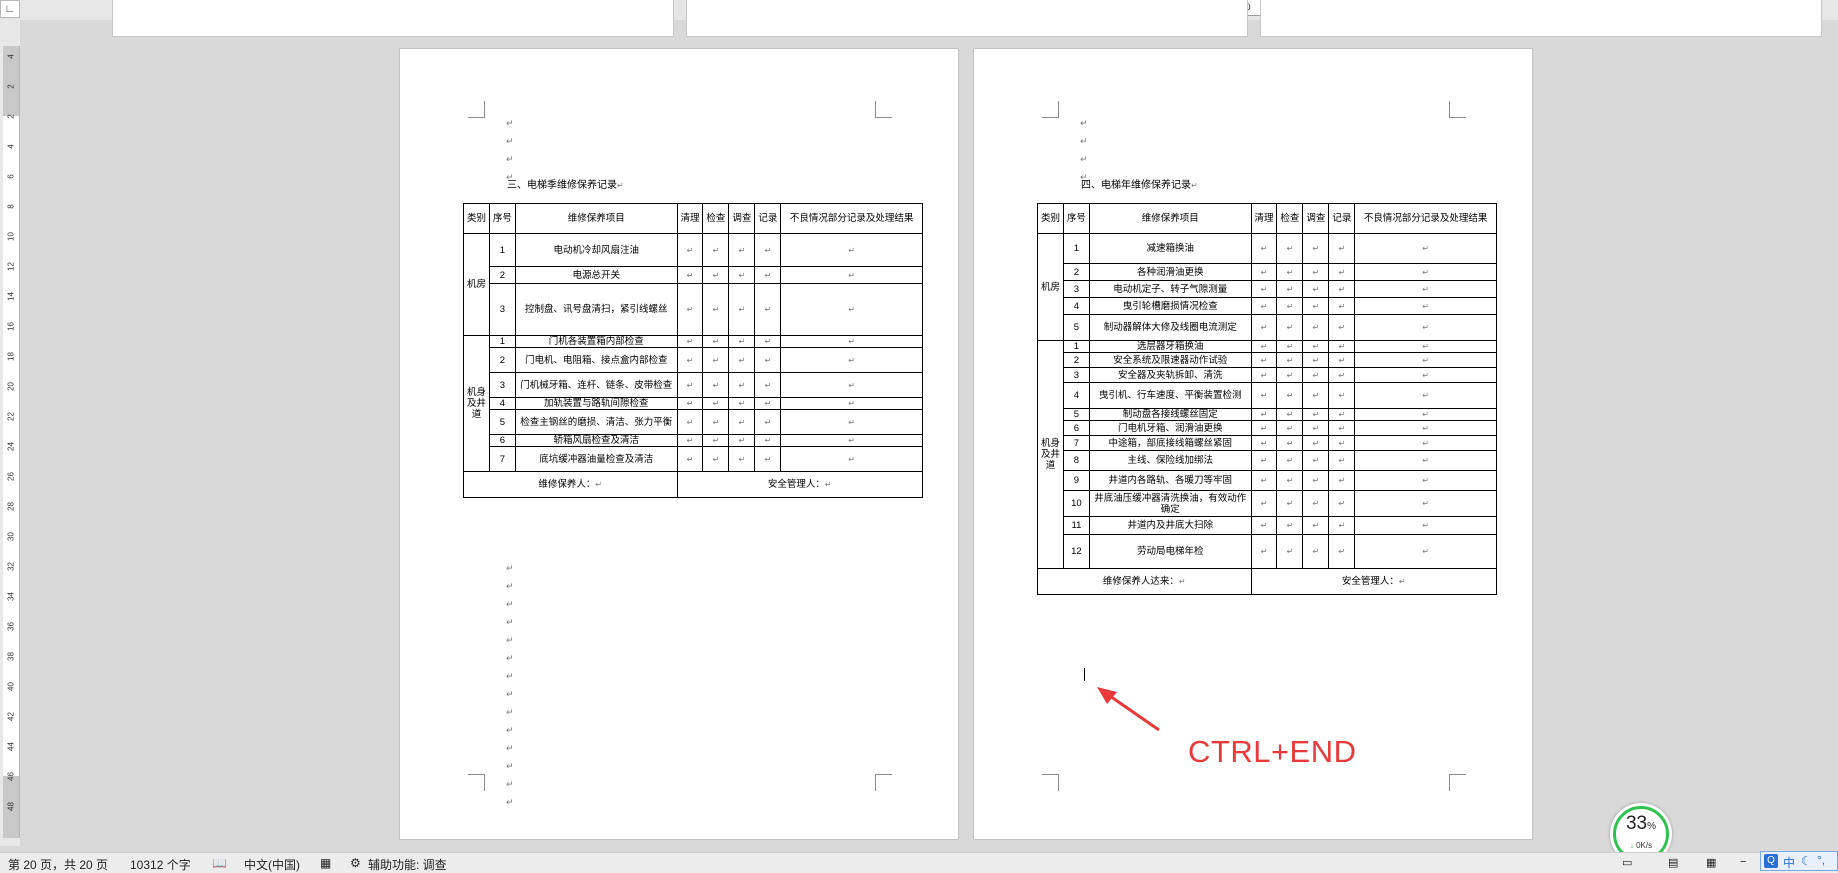 The height and width of the screenshot is (873, 1838). What do you see at coordinates (476, 403) in the screenshot?
I see `category-cell: 机身及井道` at bounding box center [476, 403].